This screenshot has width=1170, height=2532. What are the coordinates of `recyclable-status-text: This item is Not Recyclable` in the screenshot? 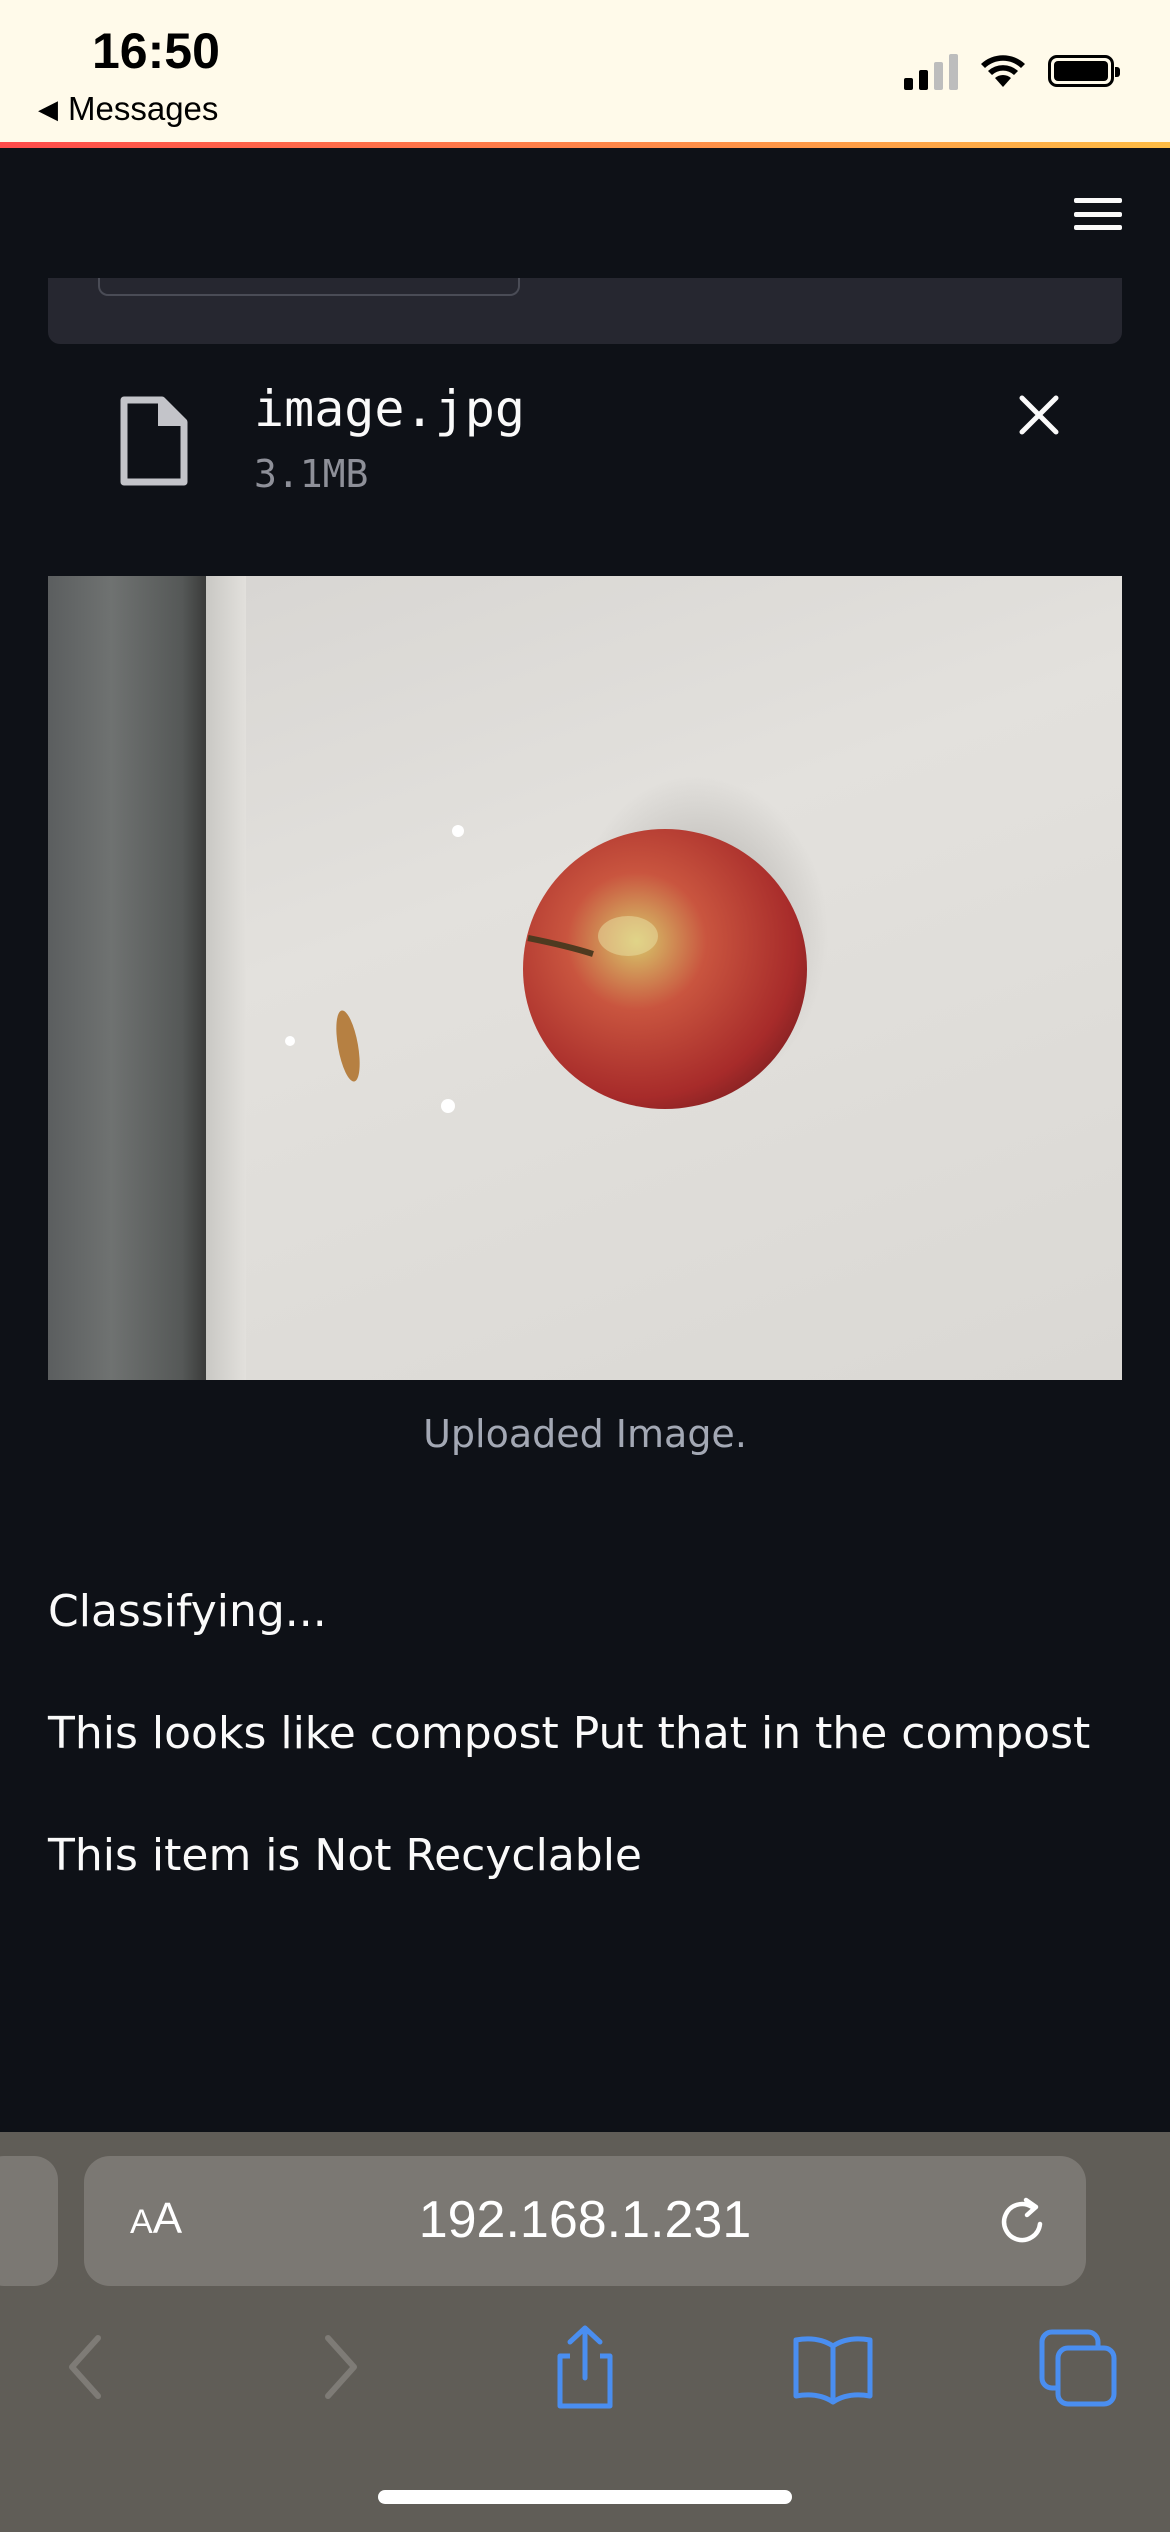 It's located at (345, 1855).